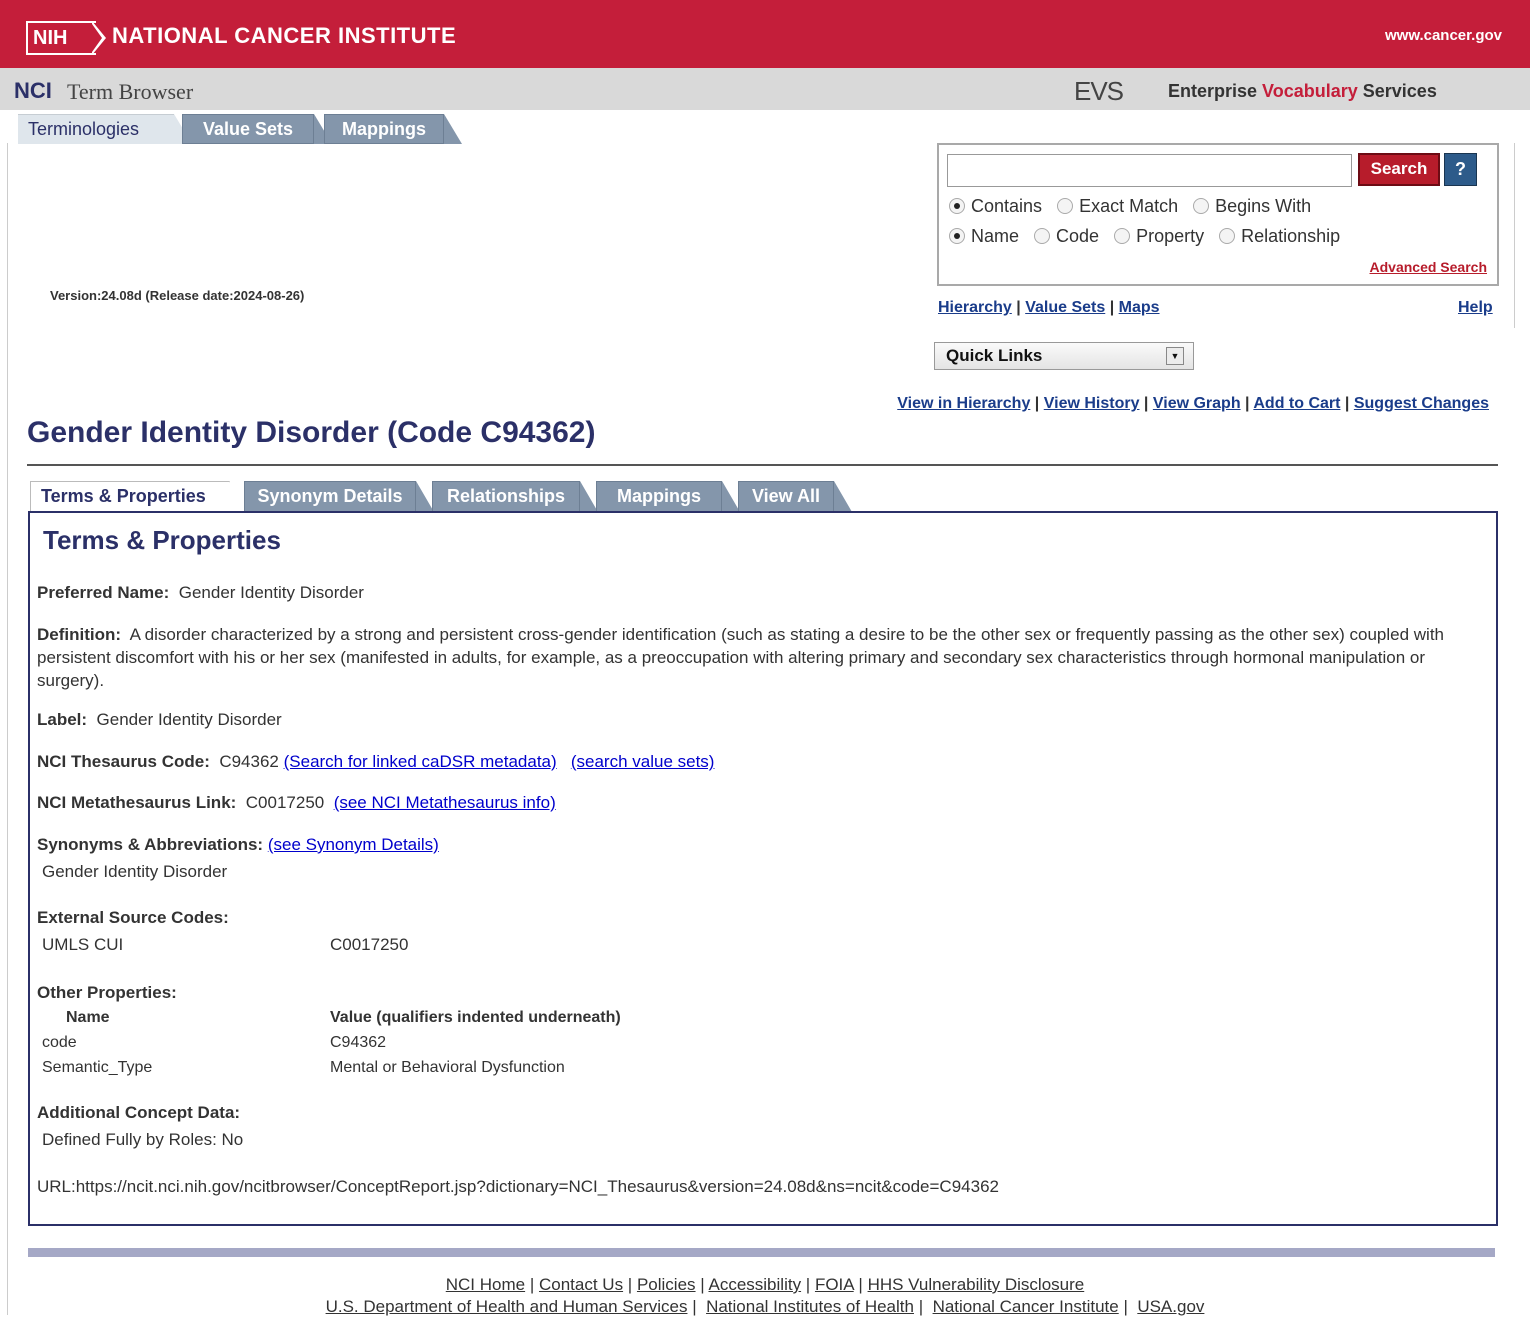  What do you see at coordinates (581, 1284) in the screenshot?
I see `contact-us-link: Contact Us` at bounding box center [581, 1284].